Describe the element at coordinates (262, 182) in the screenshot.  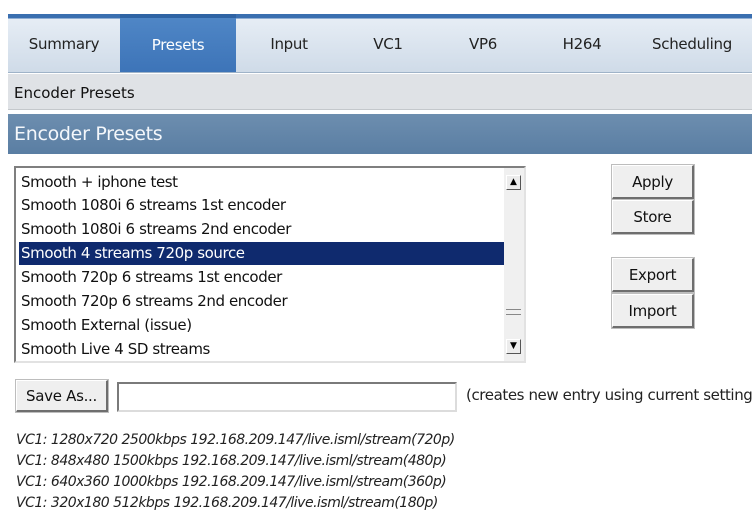
I see `list-item: Smooth + iphone test` at that location.